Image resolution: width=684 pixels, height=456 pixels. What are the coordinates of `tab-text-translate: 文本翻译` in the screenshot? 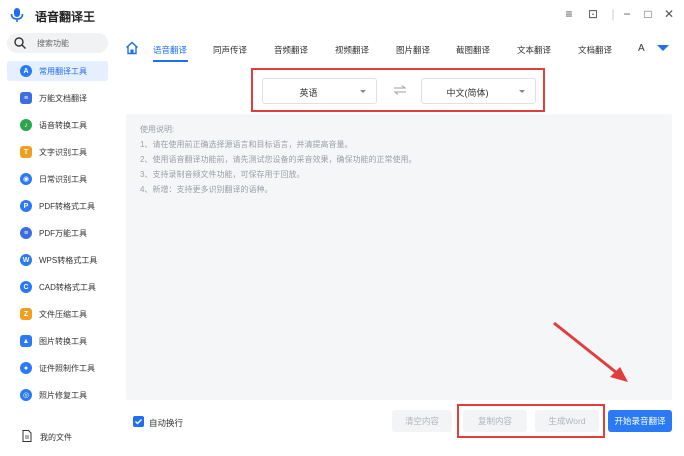 It's located at (534, 50).